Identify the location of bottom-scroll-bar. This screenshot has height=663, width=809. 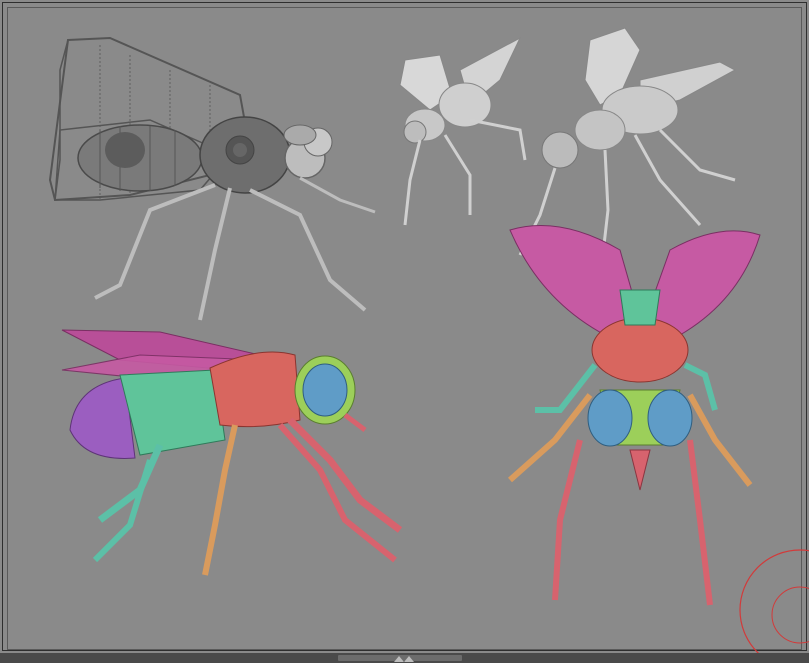
(404, 658).